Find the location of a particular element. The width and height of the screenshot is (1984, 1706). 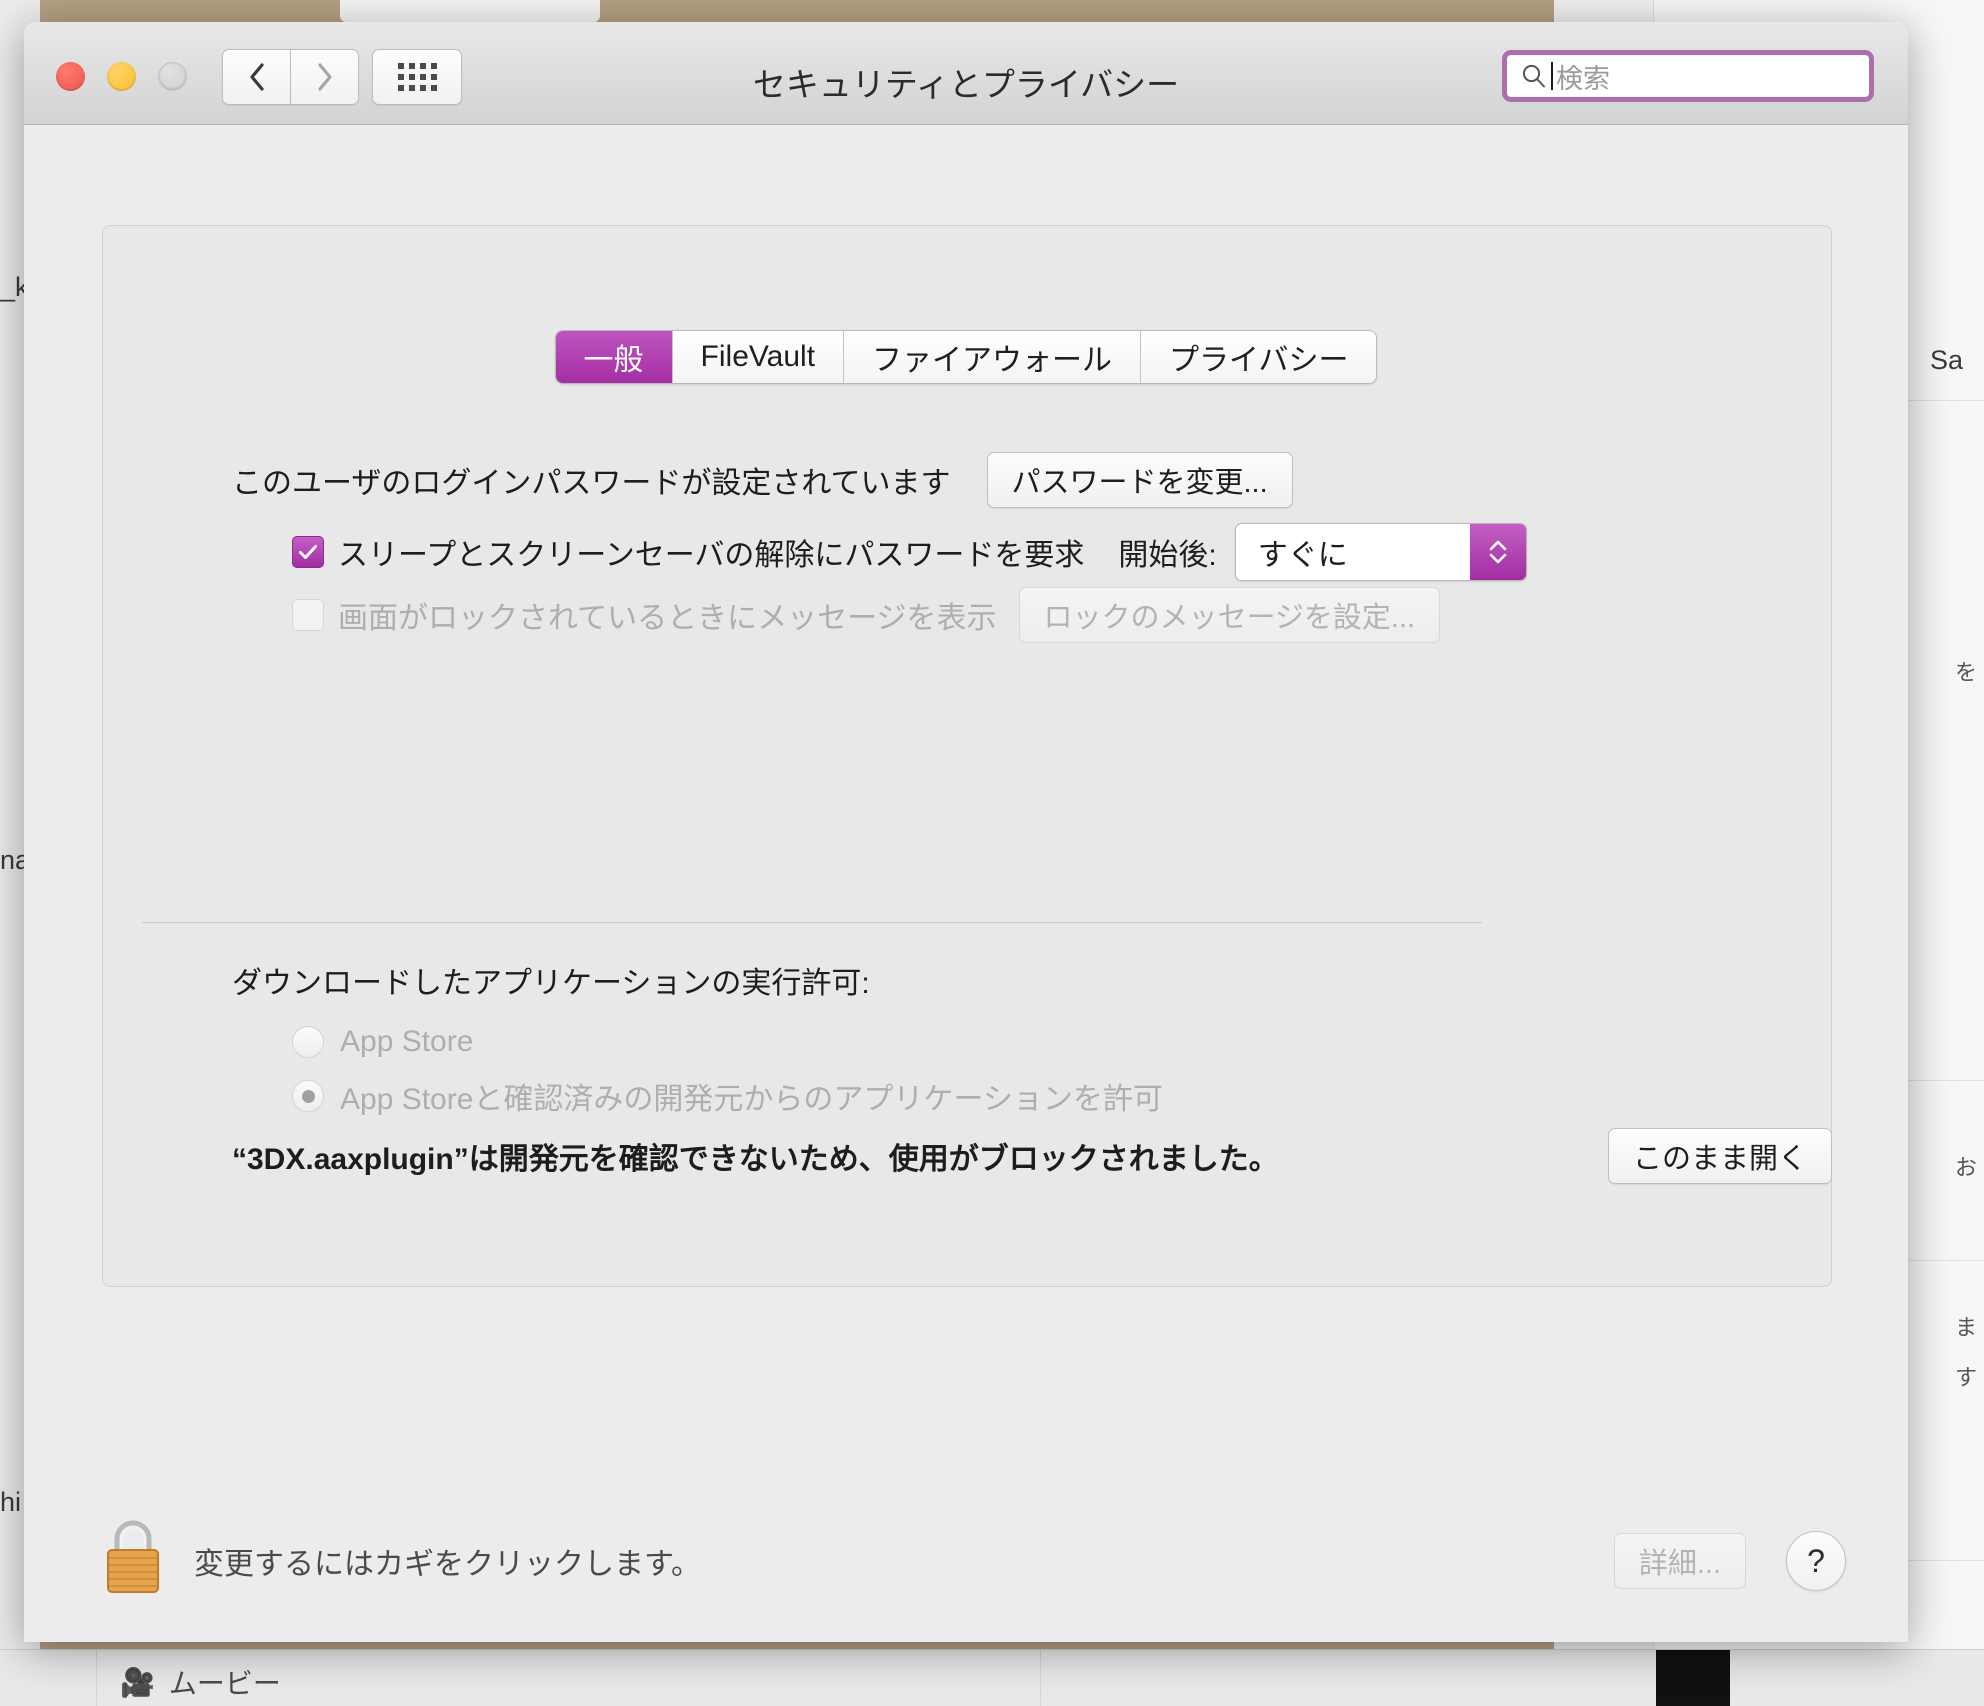

background-list-strip: 🎥 ムービー is located at coordinates (992, 1677).